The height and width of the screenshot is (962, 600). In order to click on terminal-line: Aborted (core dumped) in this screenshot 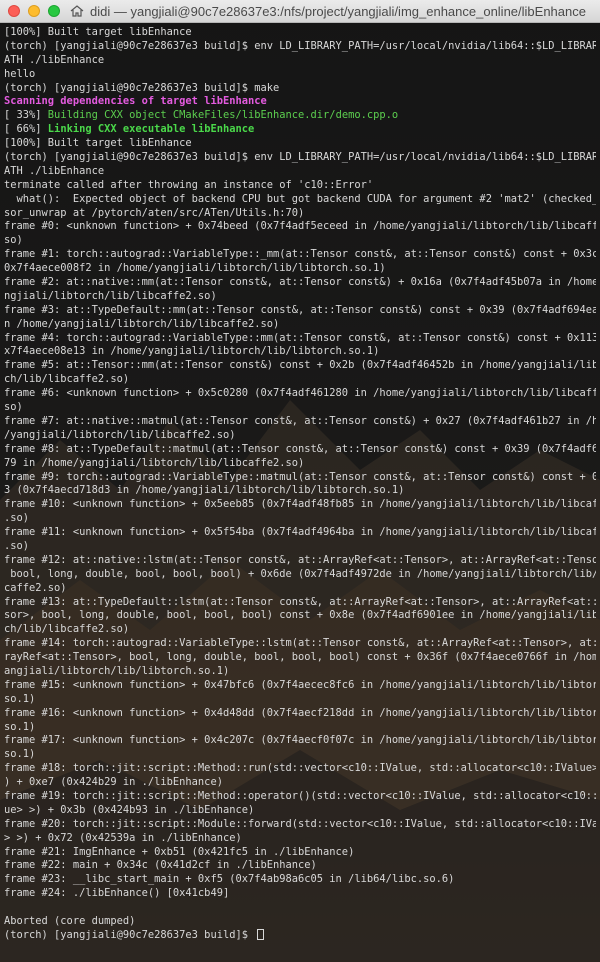, I will do `click(70, 921)`.